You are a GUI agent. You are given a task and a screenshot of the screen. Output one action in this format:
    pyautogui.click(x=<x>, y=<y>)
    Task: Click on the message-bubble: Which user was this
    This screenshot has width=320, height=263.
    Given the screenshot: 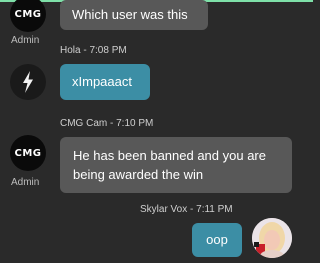 What is the action you would take?
    pyautogui.click(x=134, y=15)
    